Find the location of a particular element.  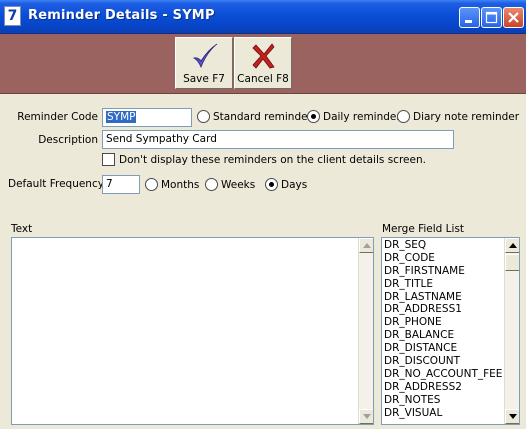

radio-weeks is located at coordinates (211, 184).